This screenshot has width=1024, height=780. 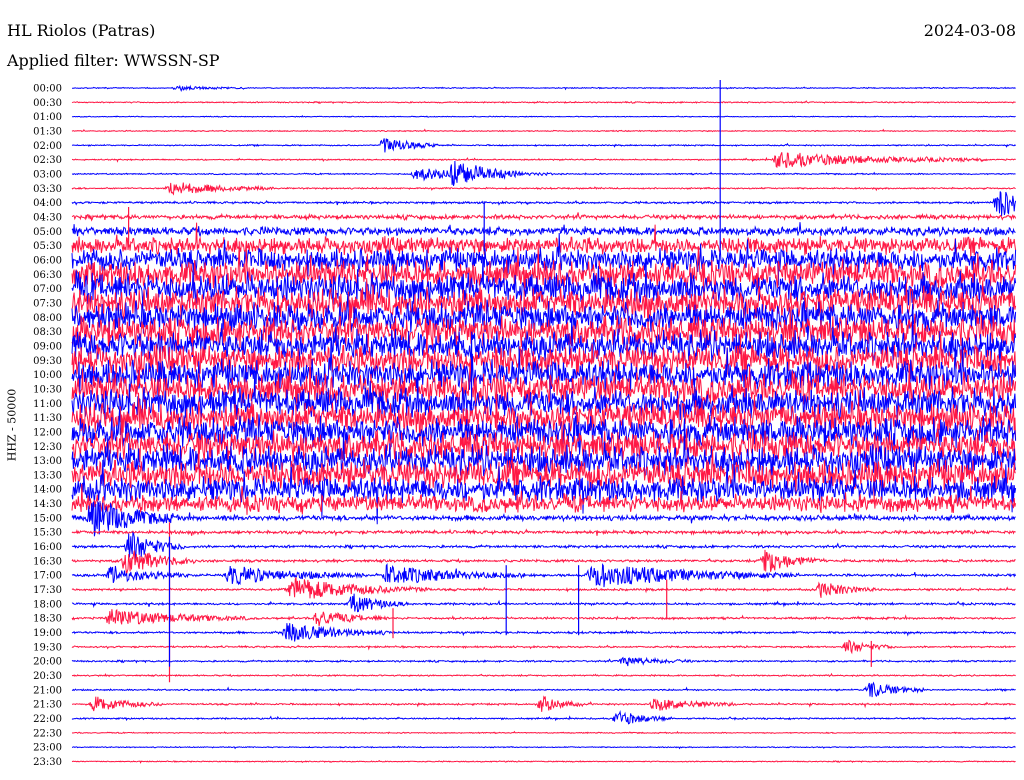 What do you see at coordinates (47, 590) in the screenshot?
I see `time-label-1730: 17:30` at bounding box center [47, 590].